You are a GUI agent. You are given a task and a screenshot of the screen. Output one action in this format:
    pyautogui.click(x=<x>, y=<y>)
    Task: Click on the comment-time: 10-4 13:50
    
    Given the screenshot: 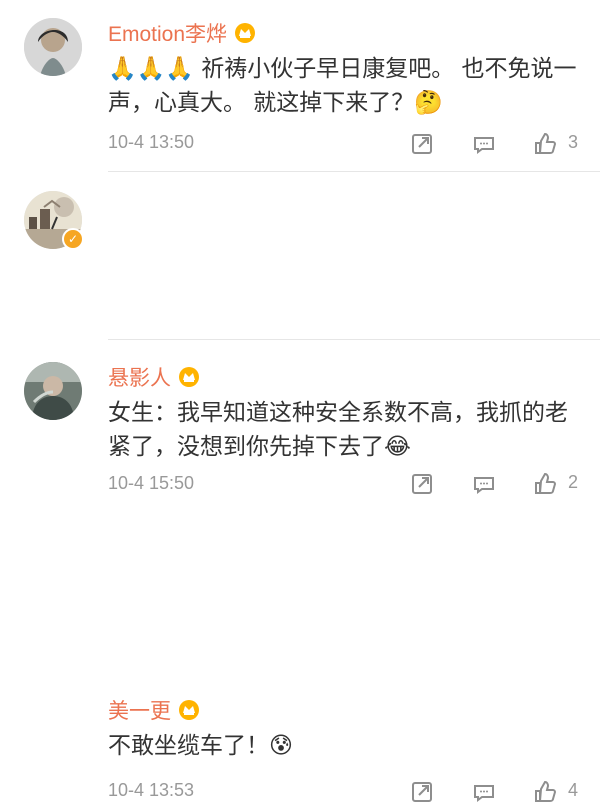 What is the action you would take?
    pyautogui.click(x=151, y=142)
    